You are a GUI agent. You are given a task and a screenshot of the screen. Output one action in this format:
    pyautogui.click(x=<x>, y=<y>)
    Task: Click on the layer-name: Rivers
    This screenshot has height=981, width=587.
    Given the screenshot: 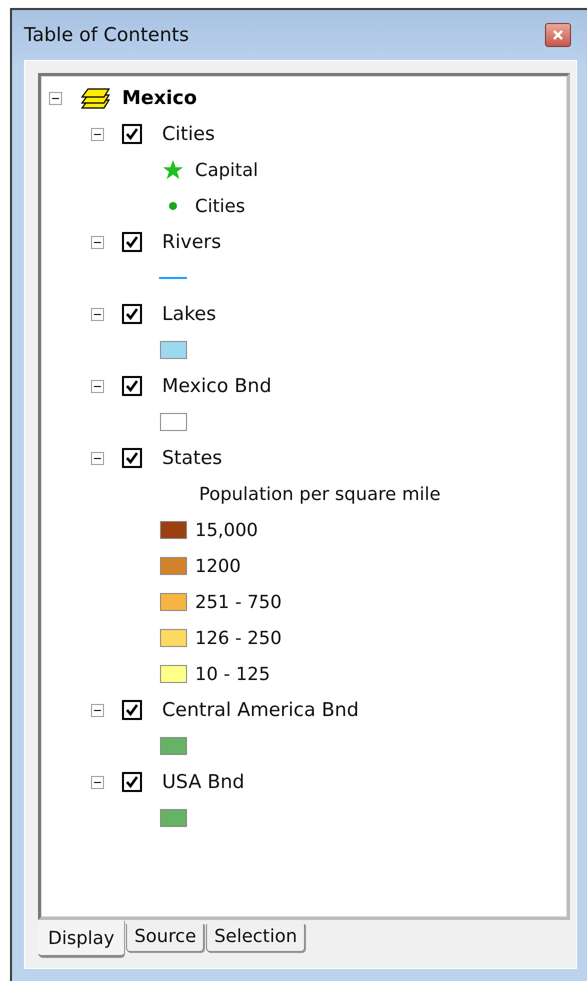 What is the action you would take?
    pyautogui.click(x=192, y=242)
    